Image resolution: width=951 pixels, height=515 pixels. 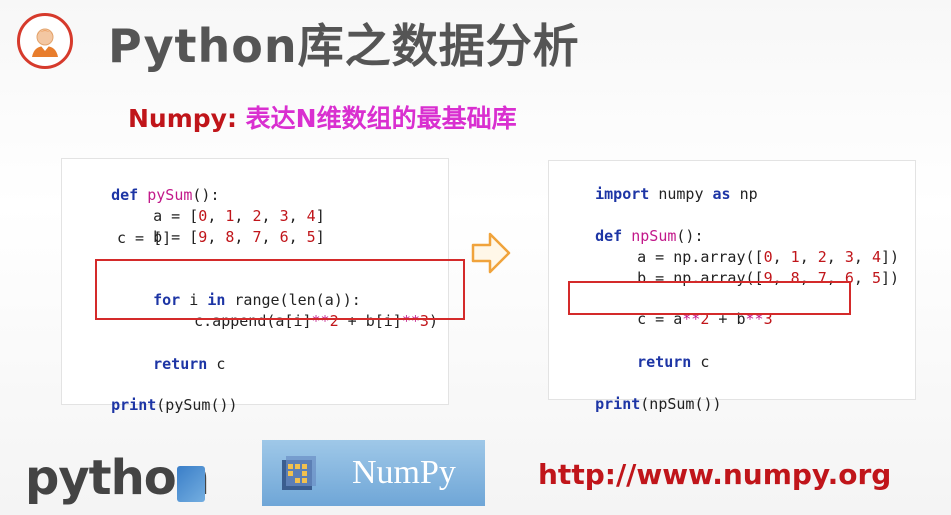 I want to click on subtitle: Numpy: 表达N维数组的最基础库, so click(x=322, y=117).